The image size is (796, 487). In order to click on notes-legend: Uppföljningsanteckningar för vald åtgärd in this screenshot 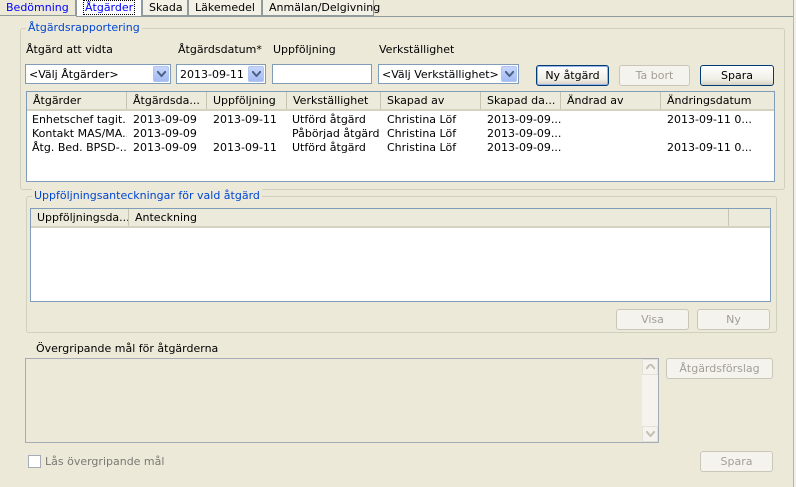, I will do `click(147, 195)`.